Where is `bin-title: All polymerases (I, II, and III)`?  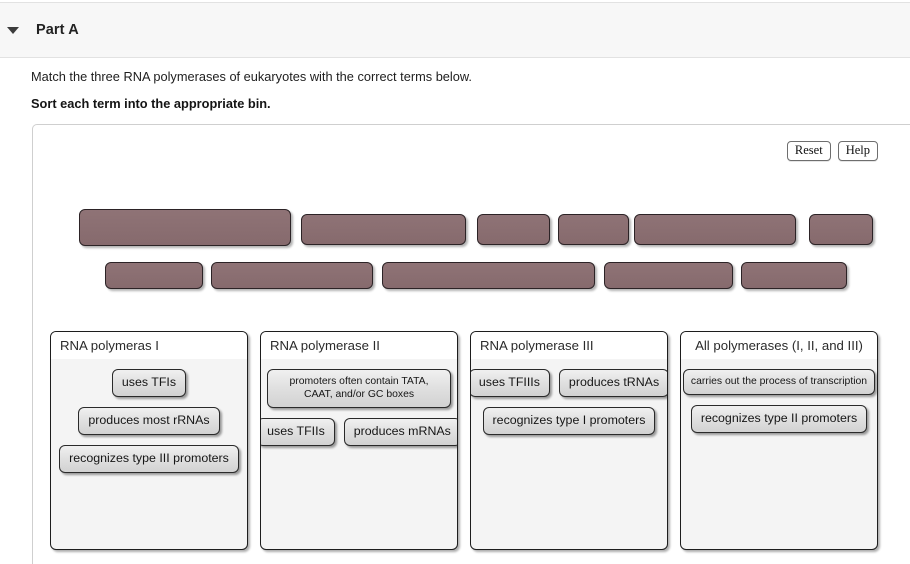
bin-title: All polymerases (I, II, and III) is located at coordinates (779, 345).